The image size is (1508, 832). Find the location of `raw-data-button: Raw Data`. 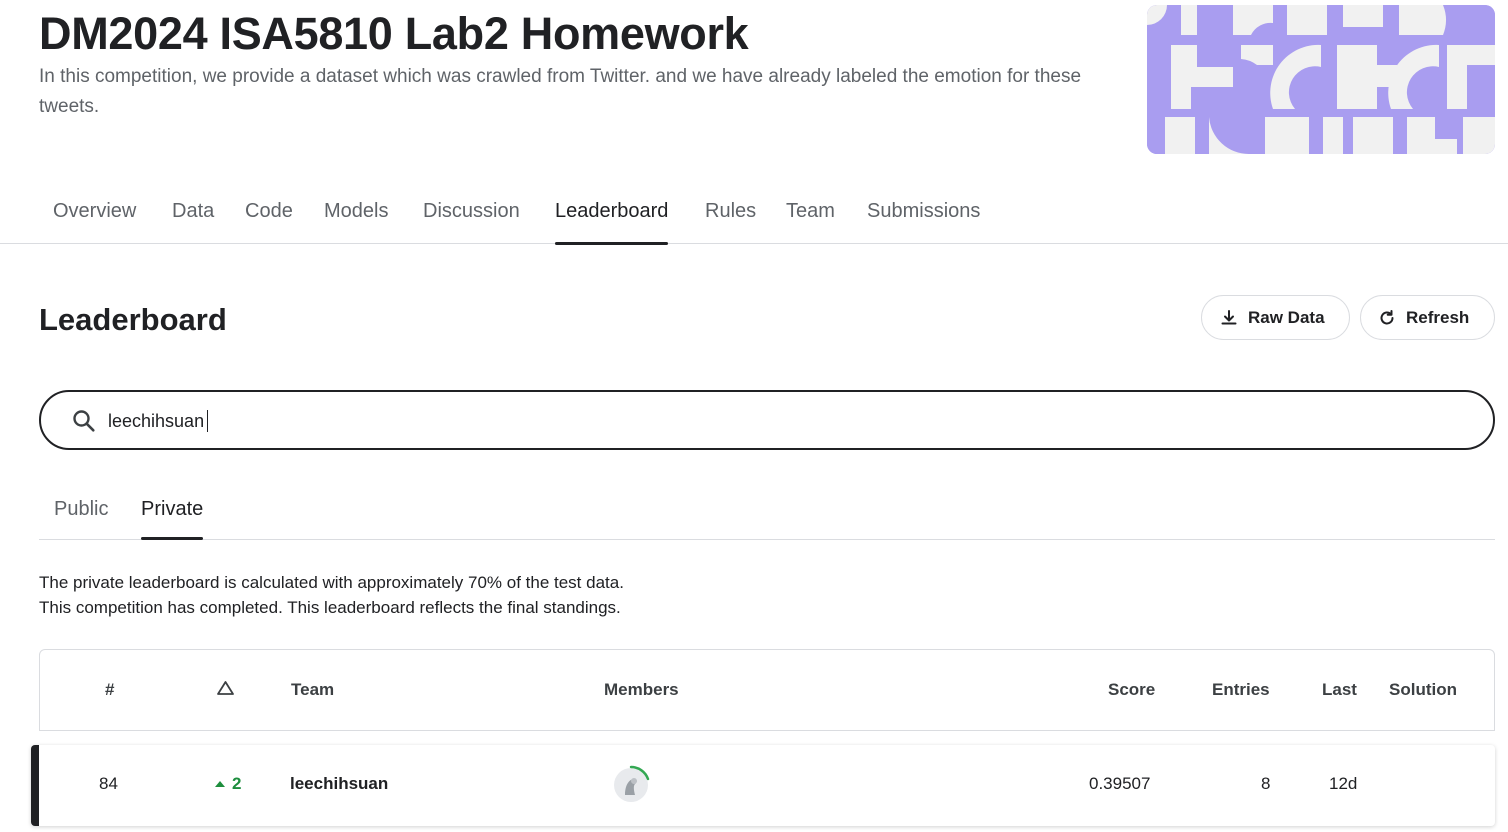

raw-data-button: Raw Data is located at coordinates (1275, 317).